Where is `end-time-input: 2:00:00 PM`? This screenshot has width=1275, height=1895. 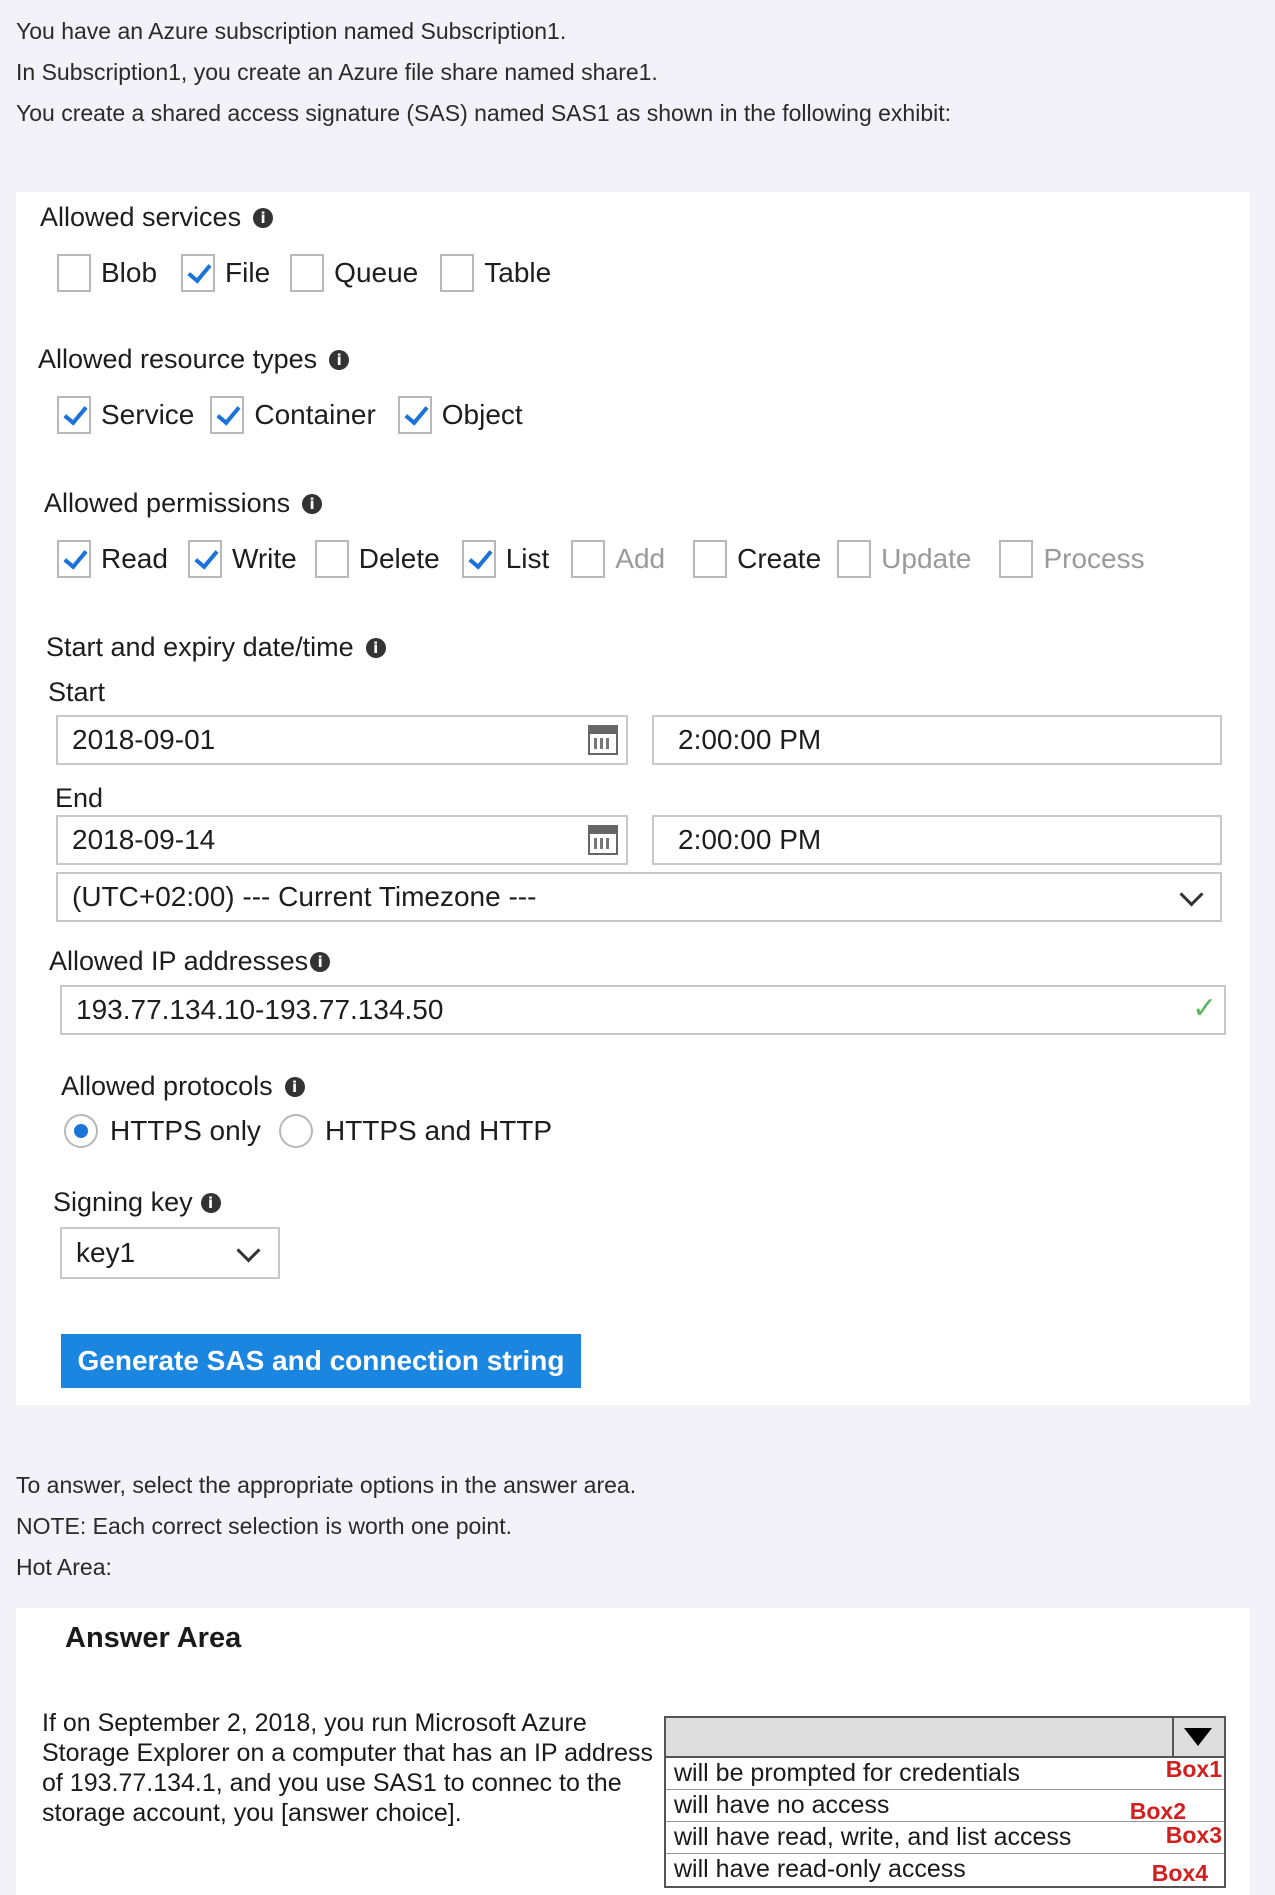 end-time-input: 2:00:00 PM is located at coordinates (937, 840).